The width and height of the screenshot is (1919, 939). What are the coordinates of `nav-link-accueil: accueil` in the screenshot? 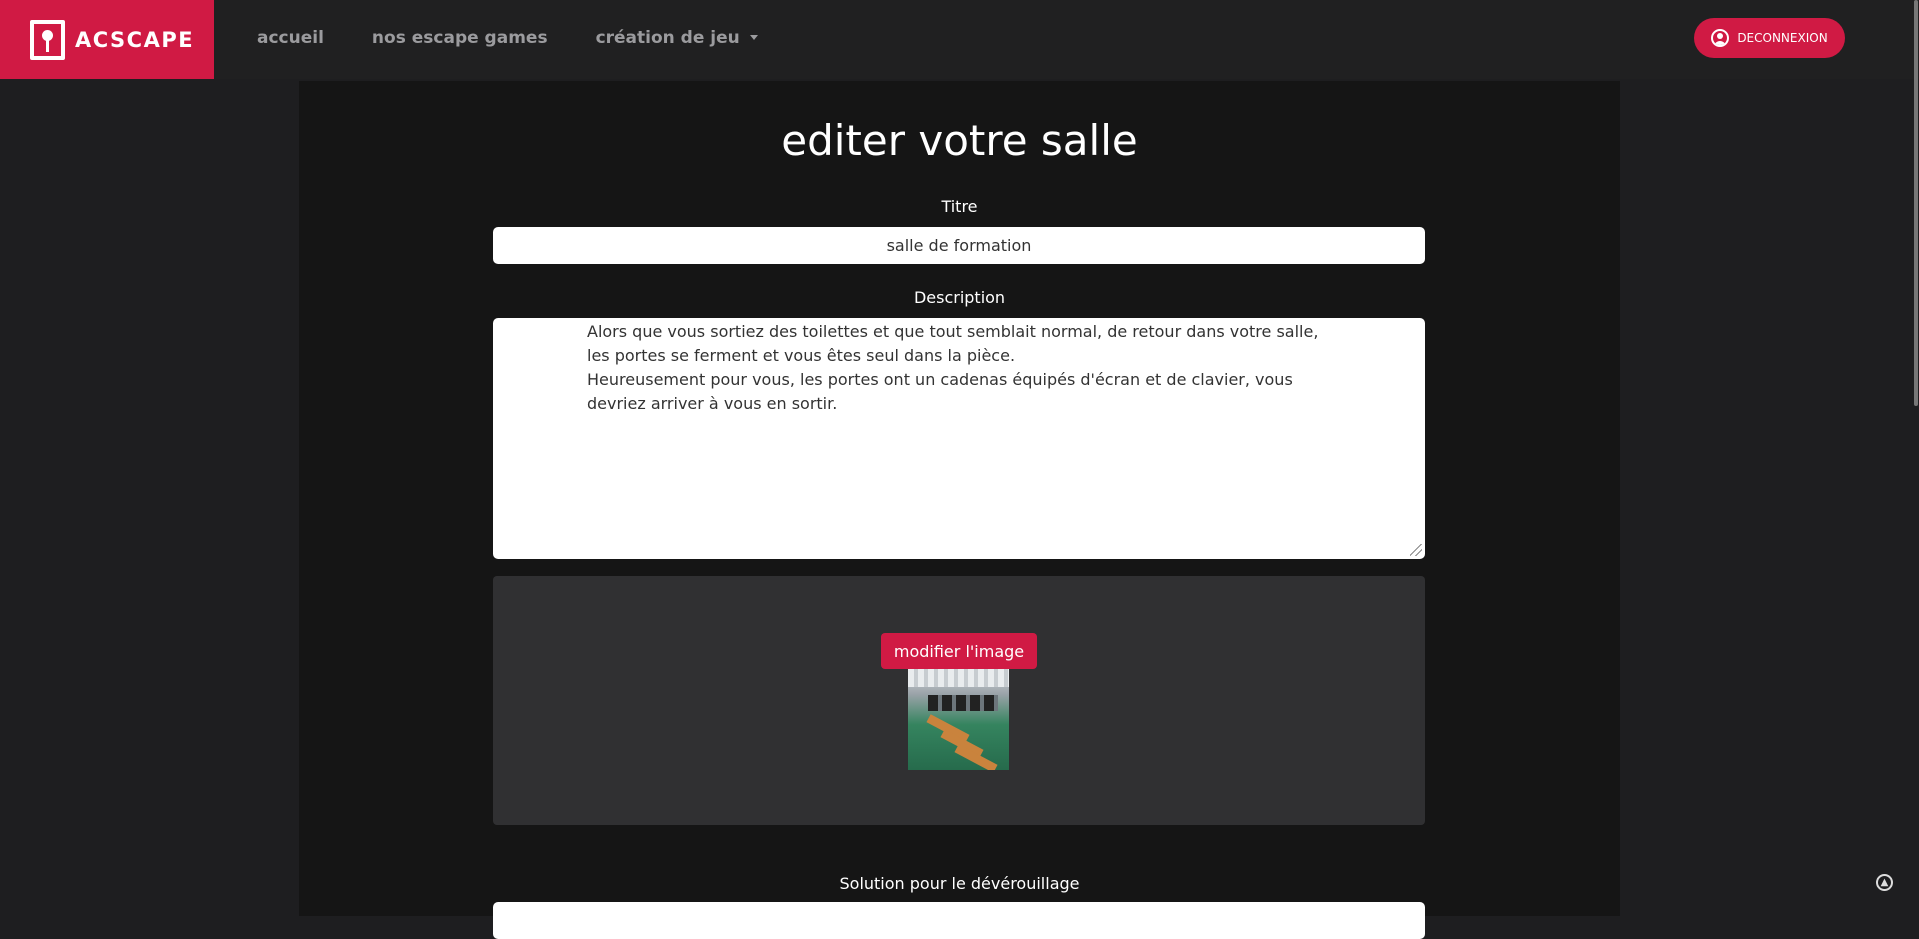 It's located at (290, 38).